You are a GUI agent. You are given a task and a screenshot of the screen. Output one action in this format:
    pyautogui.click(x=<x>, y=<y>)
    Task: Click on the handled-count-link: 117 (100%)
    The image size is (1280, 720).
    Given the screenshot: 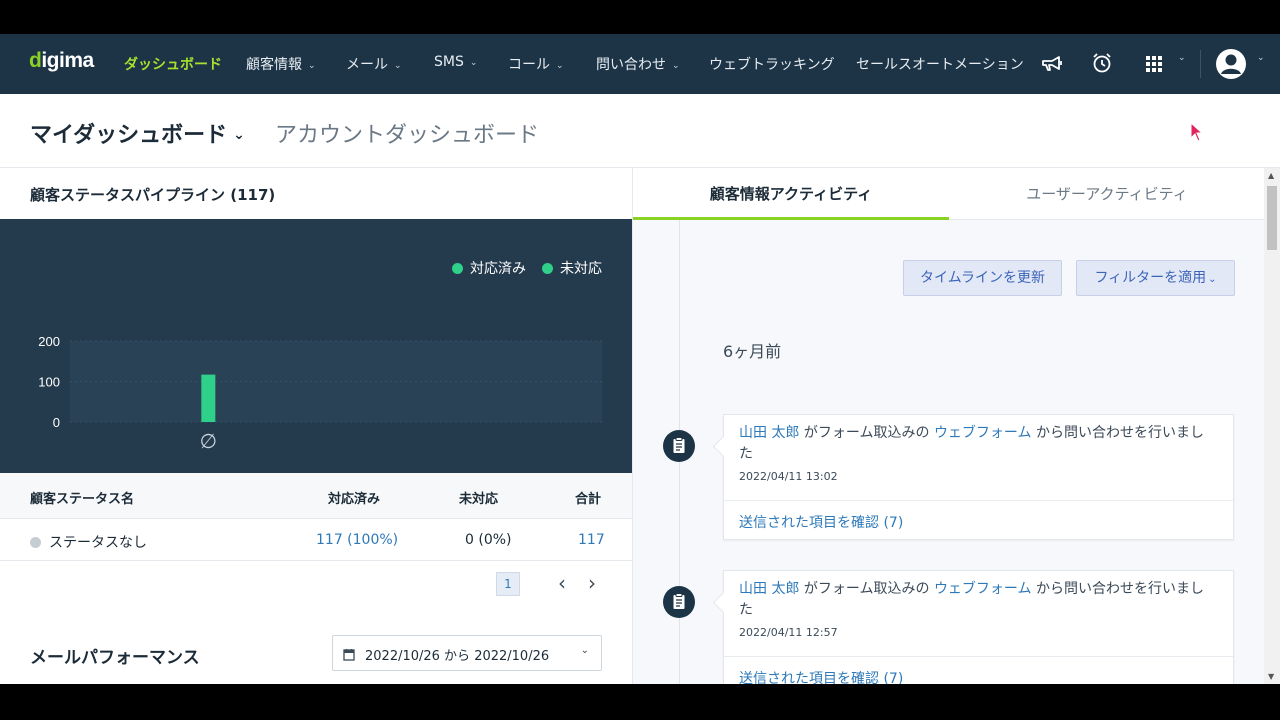 What is the action you would take?
    pyautogui.click(x=357, y=540)
    